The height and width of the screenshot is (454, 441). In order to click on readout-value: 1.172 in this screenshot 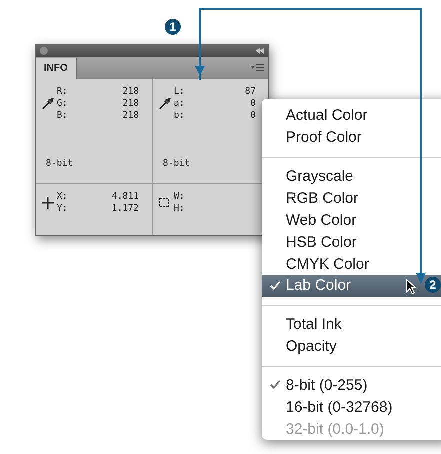, I will do `click(124, 209)`.